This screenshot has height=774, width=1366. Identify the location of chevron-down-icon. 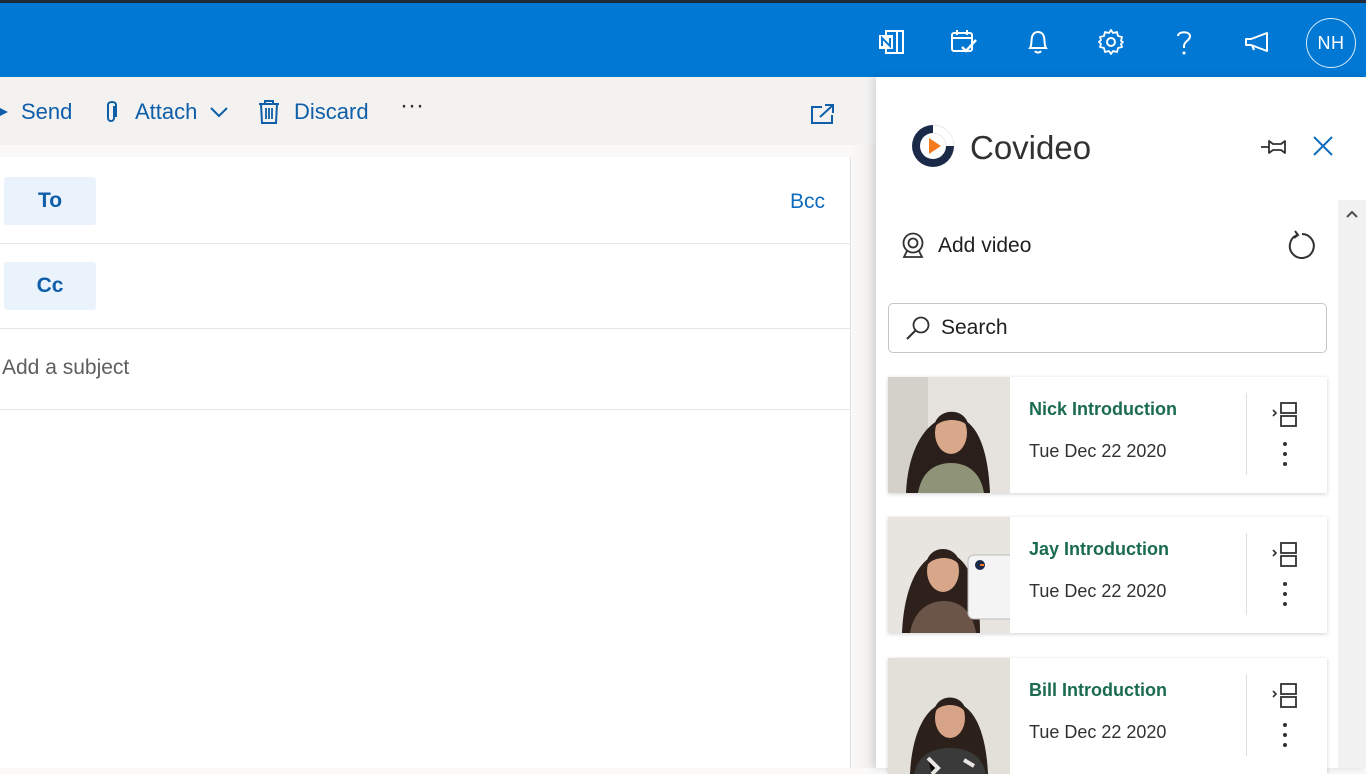
(219, 112).